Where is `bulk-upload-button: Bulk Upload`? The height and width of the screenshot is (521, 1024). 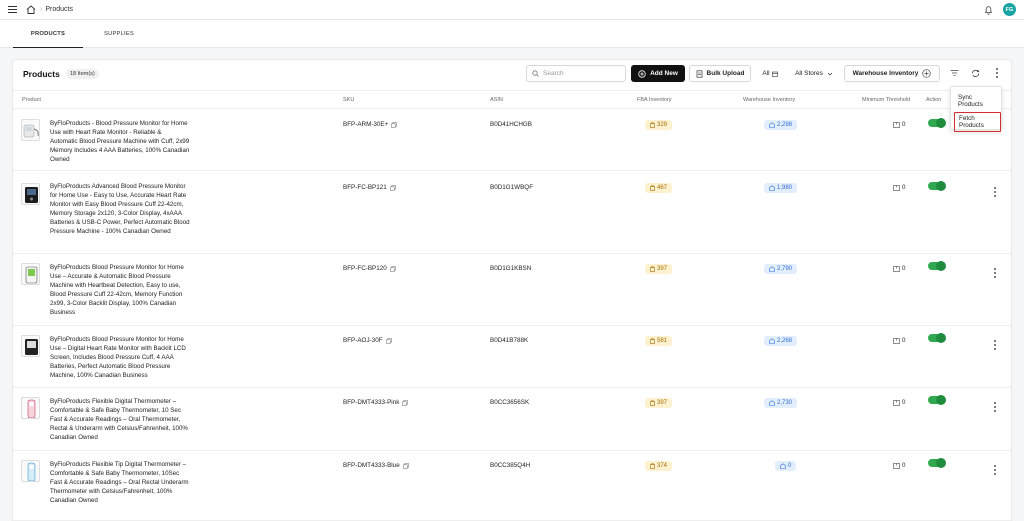 bulk-upload-button: Bulk Upload is located at coordinates (720, 73).